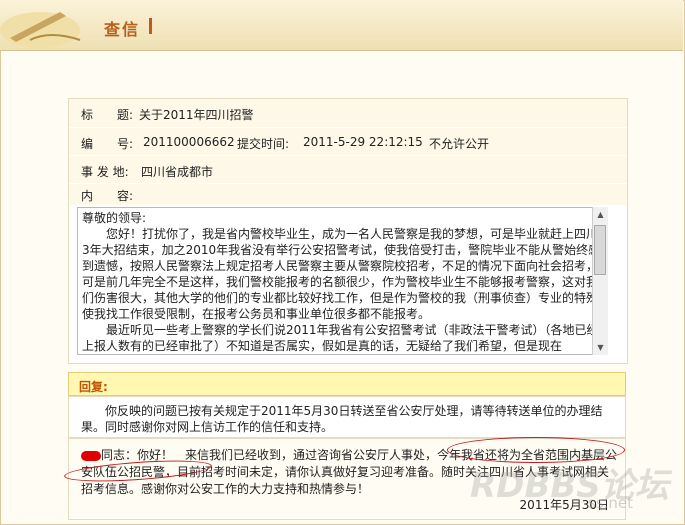 The height and width of the screenshot is (525, 685). Describe the element at coordinates (348, 195) in the screenshot. I see `content-row: 内 容:` at that location.